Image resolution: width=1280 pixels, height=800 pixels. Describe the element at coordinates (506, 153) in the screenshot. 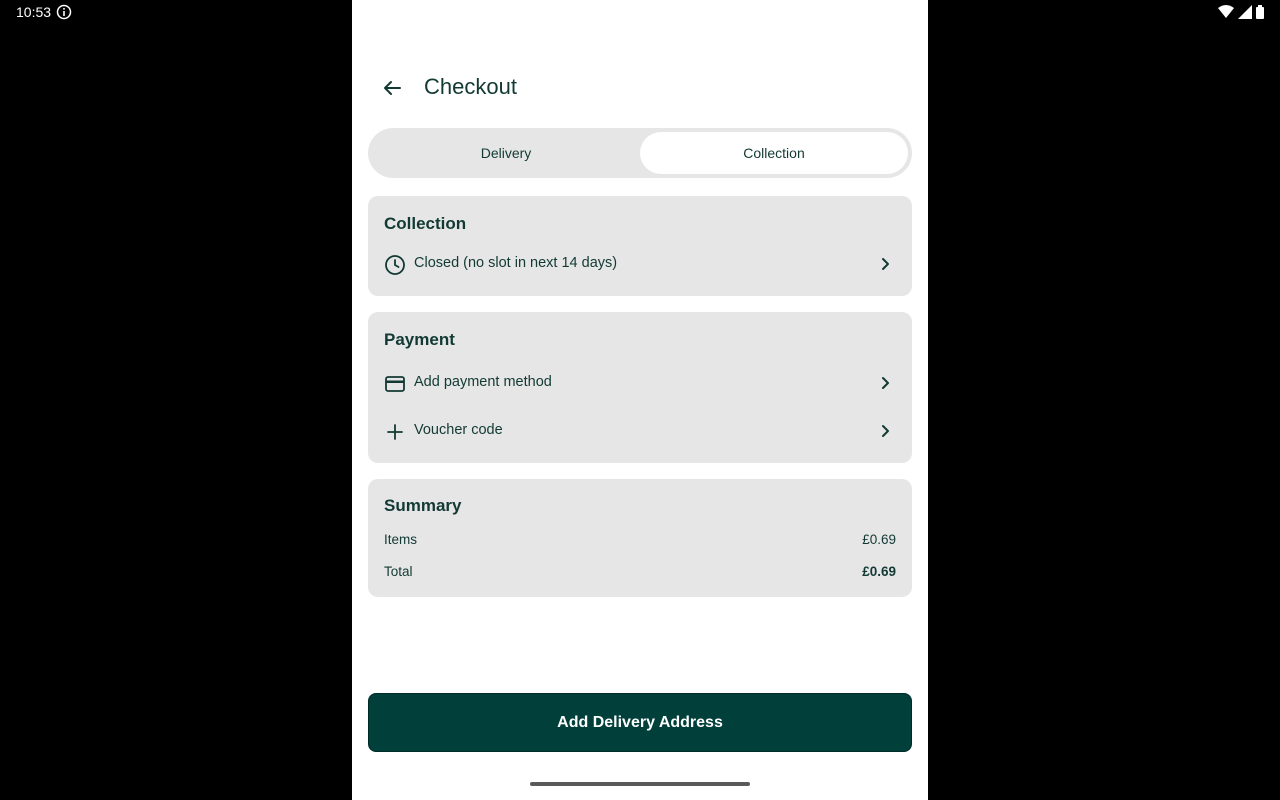

I see `tab-delivery: Delivery` at that location.